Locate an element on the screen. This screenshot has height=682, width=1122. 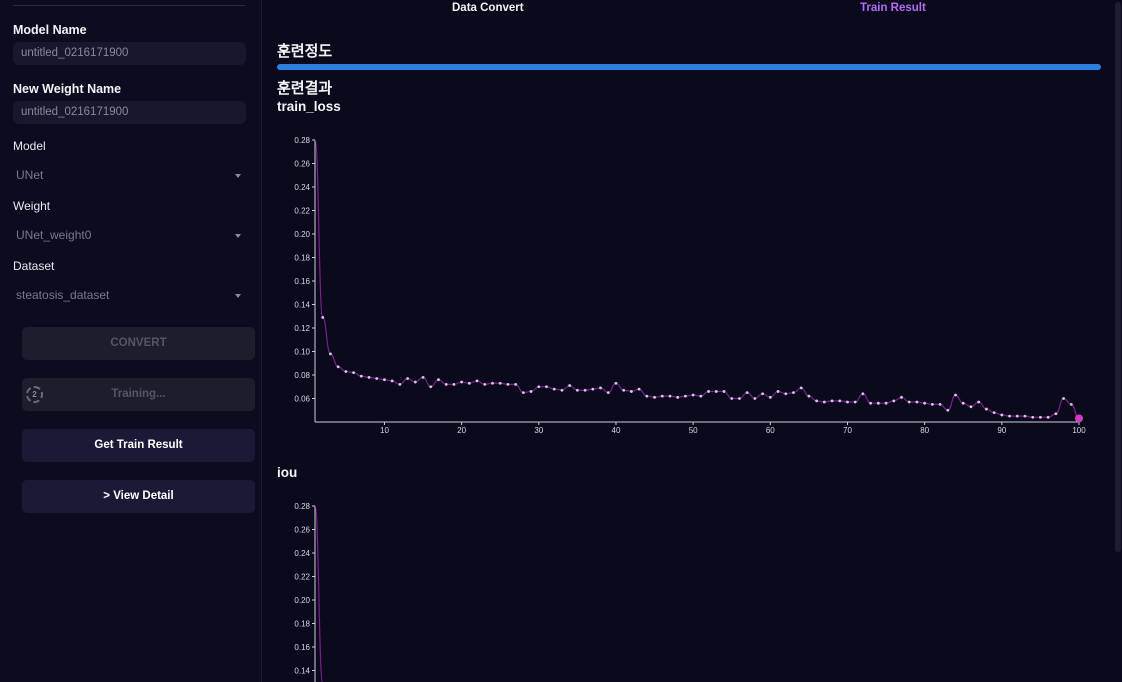
model-name-input: untitled_0216171900 is located at coordinates (129, 53).